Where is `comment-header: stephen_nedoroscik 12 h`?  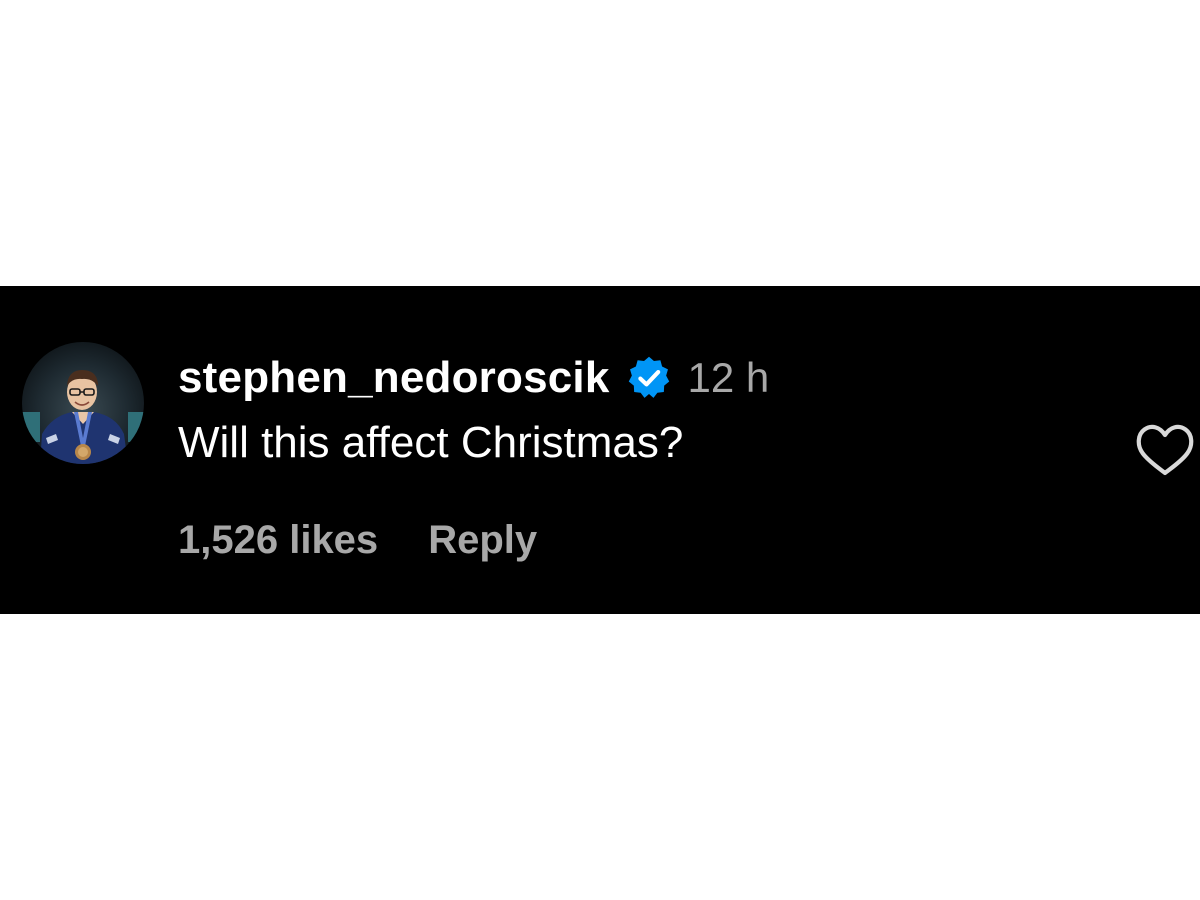
comment-header: stephen_nedoroscik 12 h is located at coordinates (473, 378).